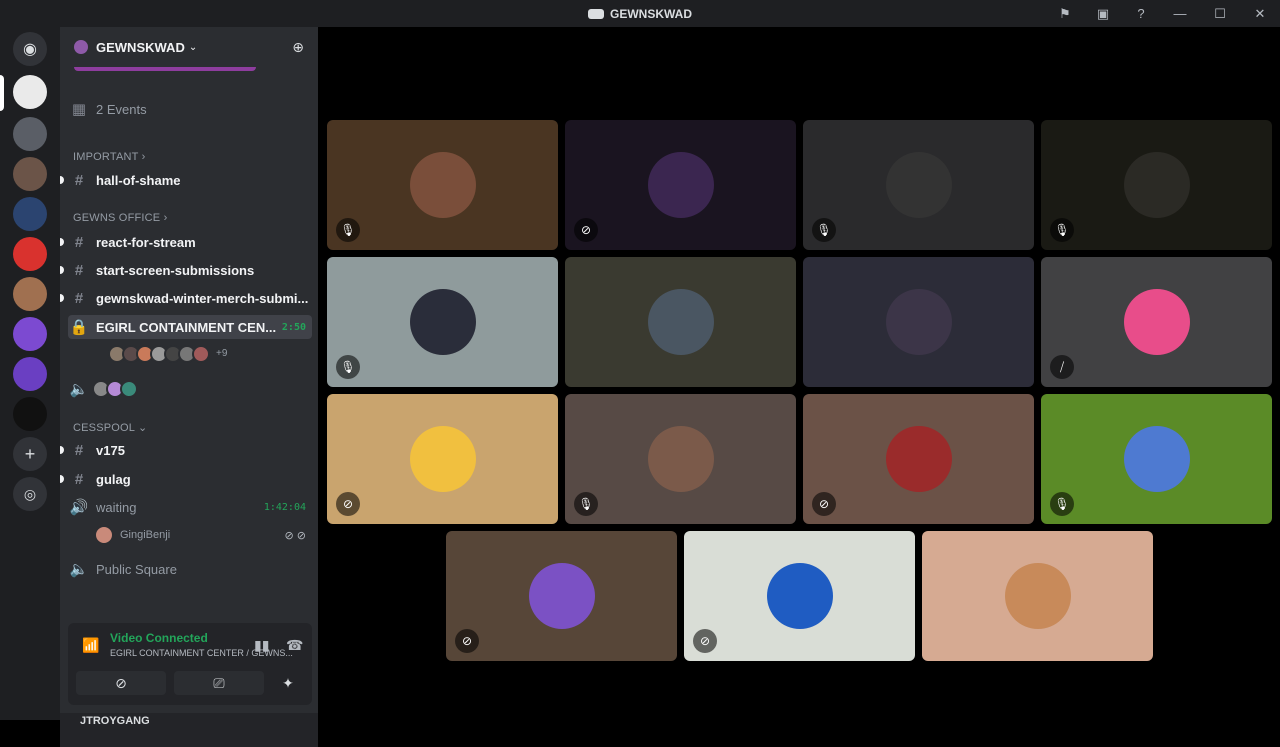  What do you see at coordinates (261, 645) in the screenshot?
I see `noise-suppression-icon: ▮▮` at bounding box center [261, 645].